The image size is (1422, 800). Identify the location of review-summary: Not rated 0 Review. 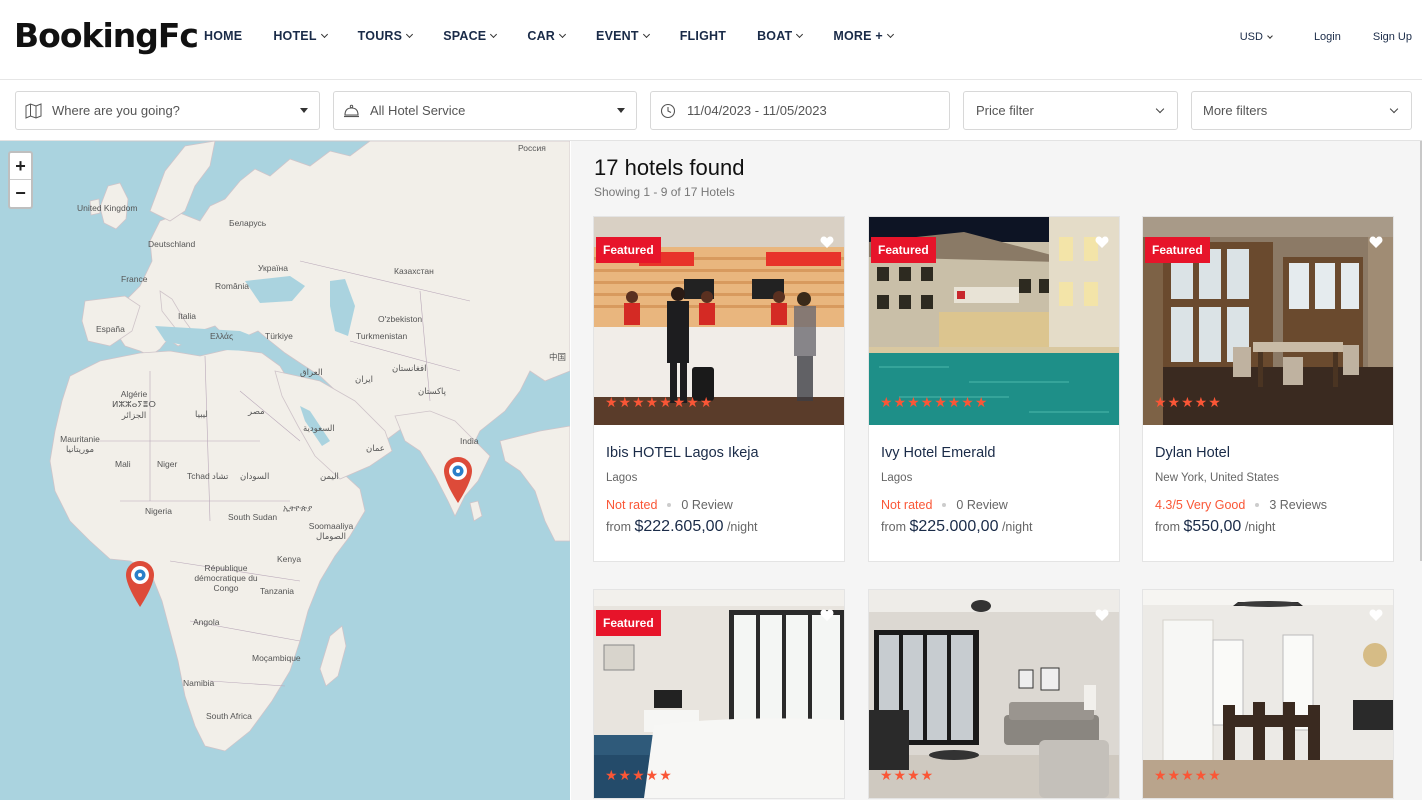
(719, 505).